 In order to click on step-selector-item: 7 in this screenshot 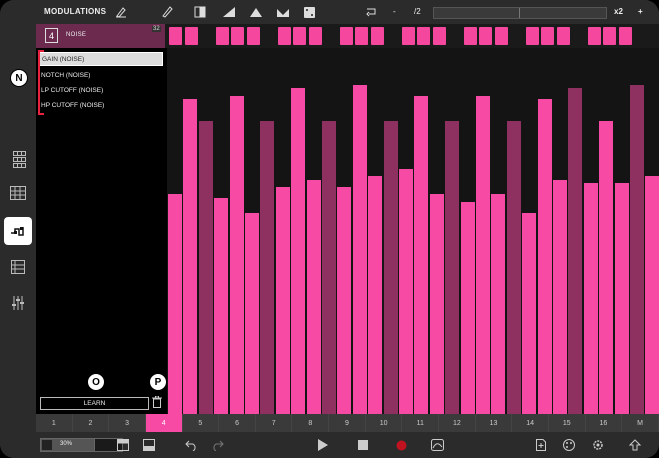, I will do `click(274, 423)`.